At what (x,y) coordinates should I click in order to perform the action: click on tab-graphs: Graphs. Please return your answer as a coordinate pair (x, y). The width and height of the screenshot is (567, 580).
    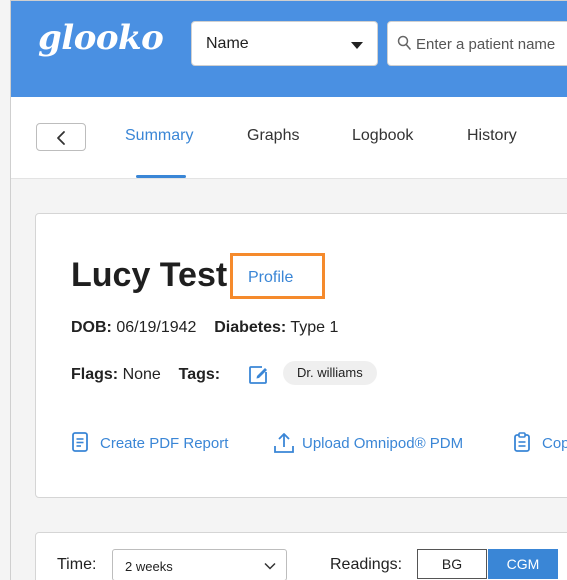
    Looking at the image, I should click on (273, 136).